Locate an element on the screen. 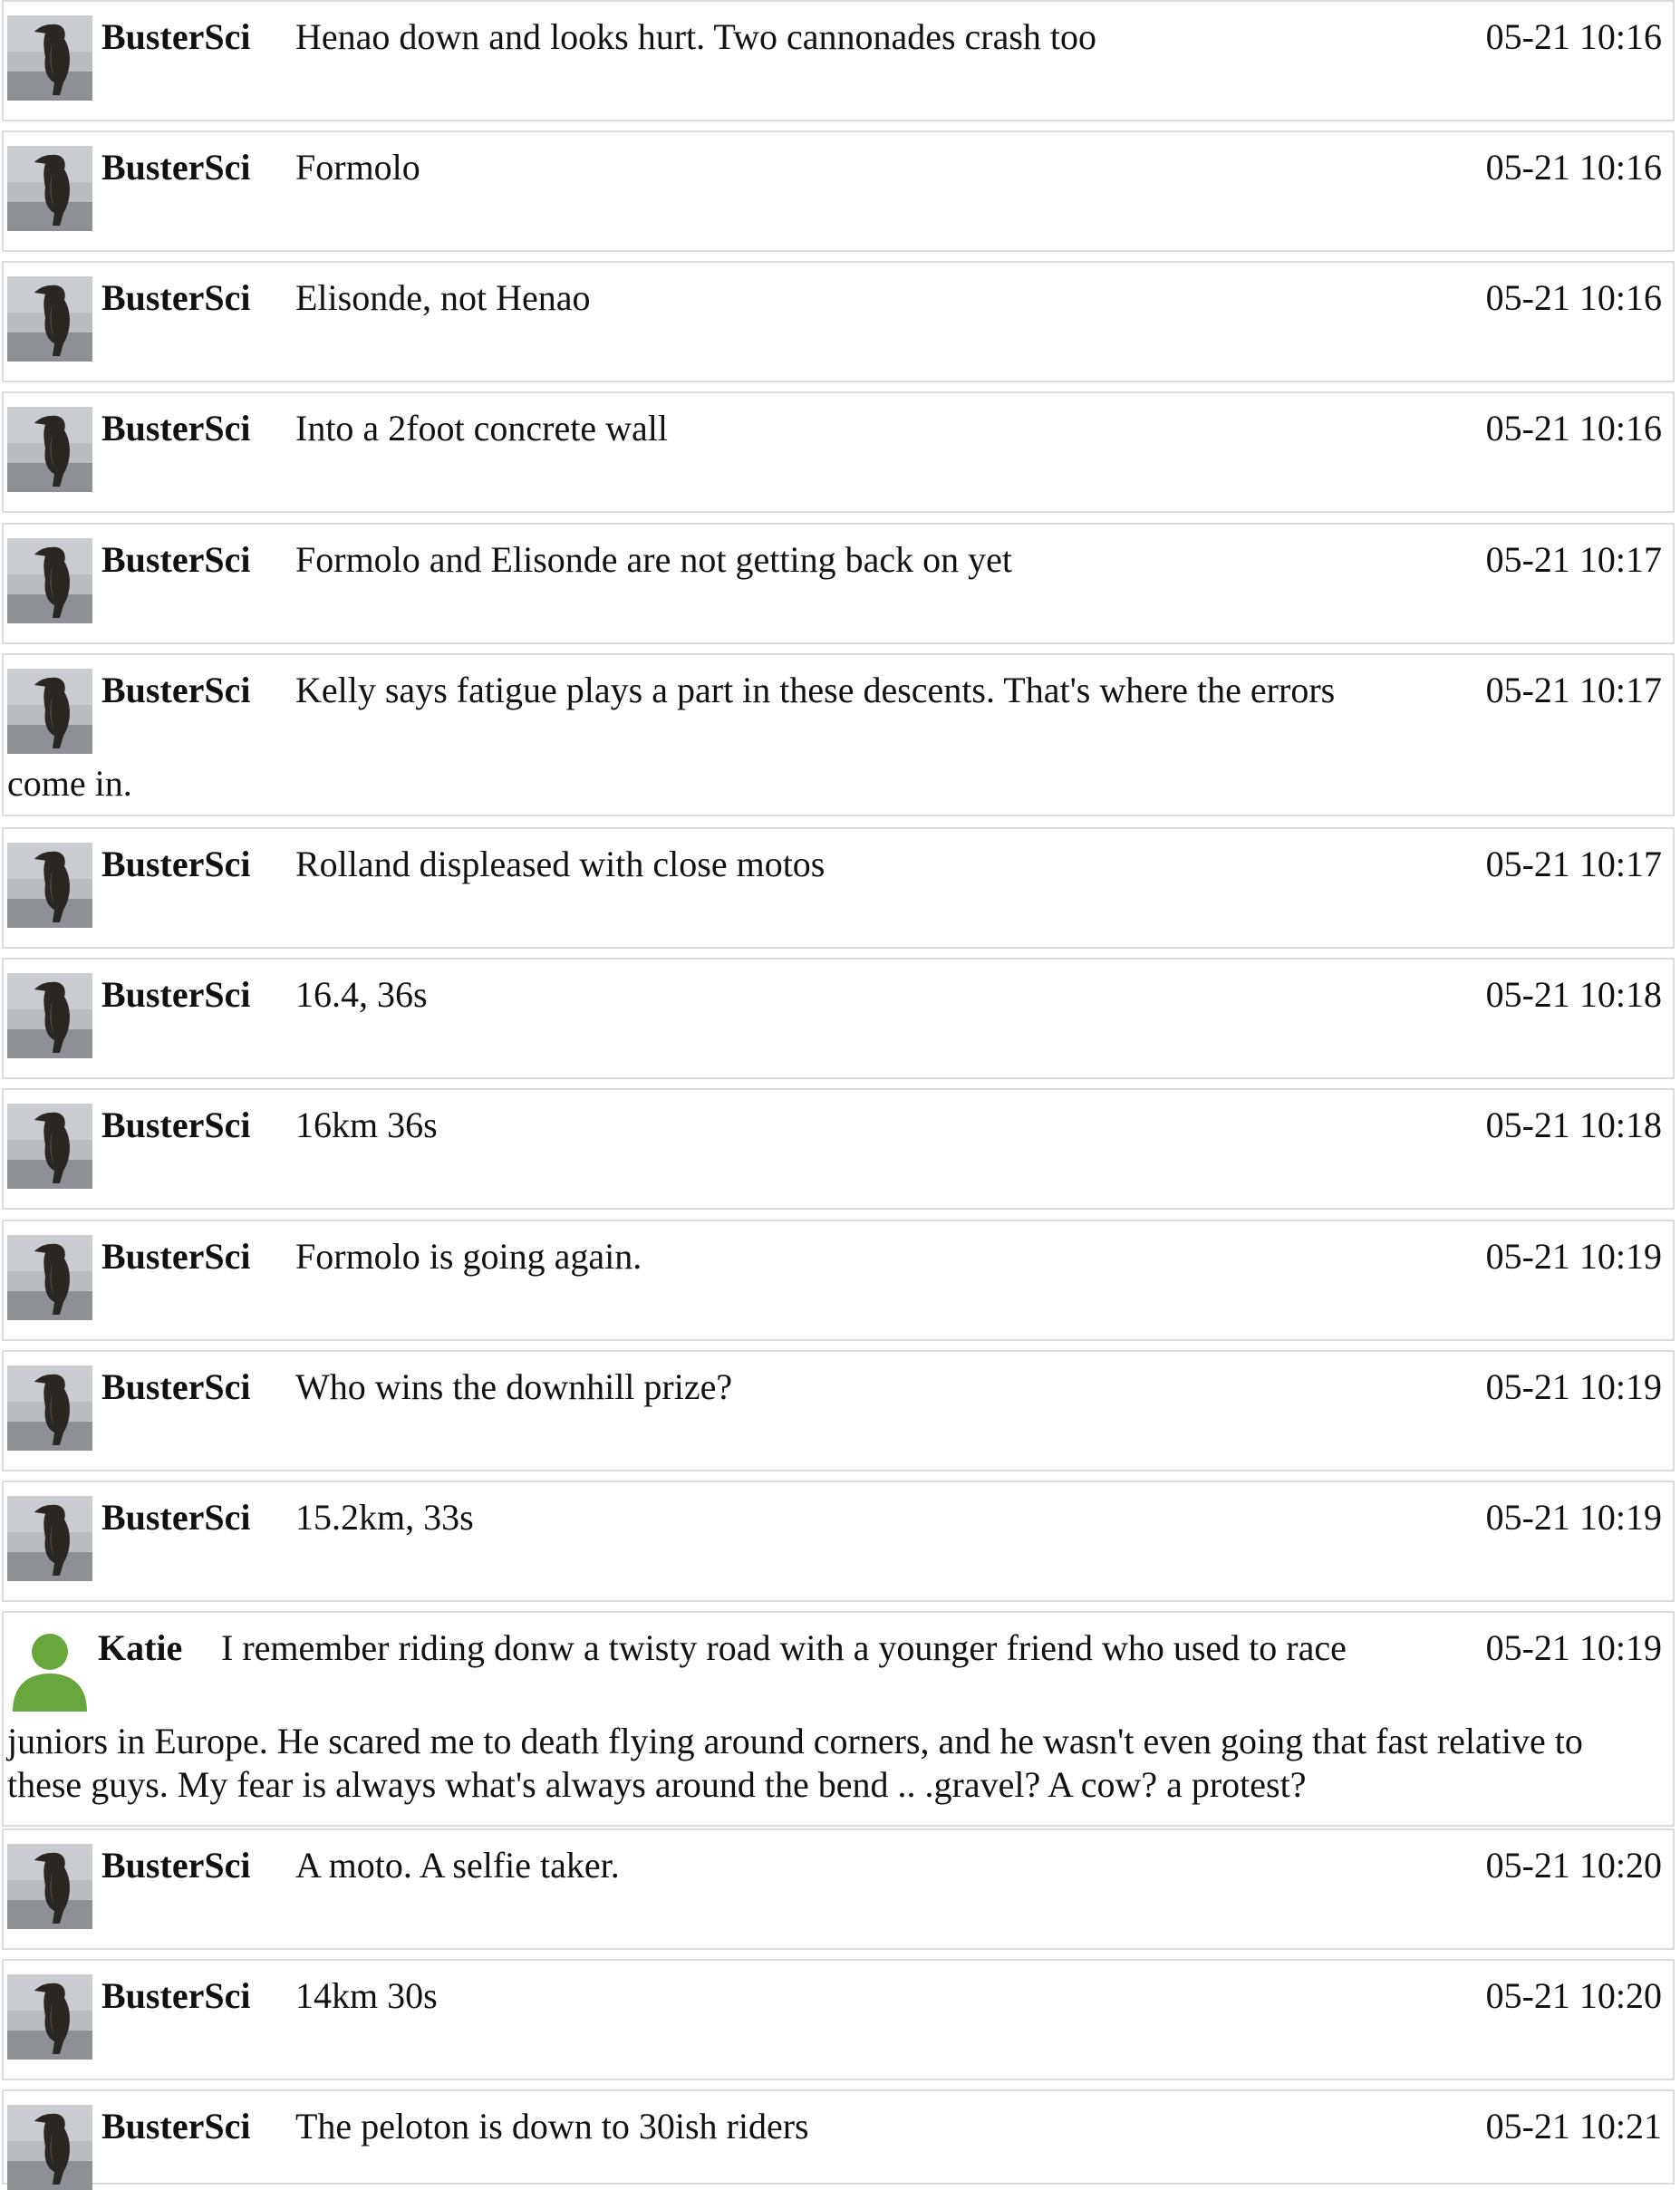  message-text: The peloton is down to 30ish riders is located at coordinates (552, 2126).